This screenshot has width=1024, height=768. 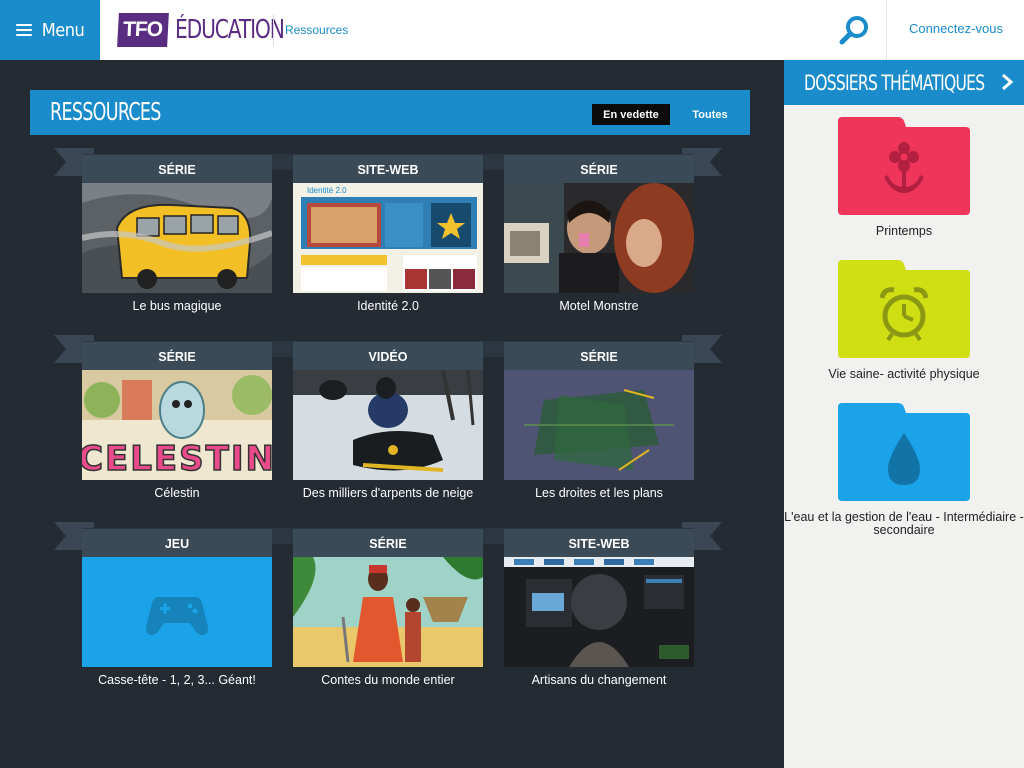 I want to click on logo-education-text: ÉDUCATION, so click(x=230, y=30).